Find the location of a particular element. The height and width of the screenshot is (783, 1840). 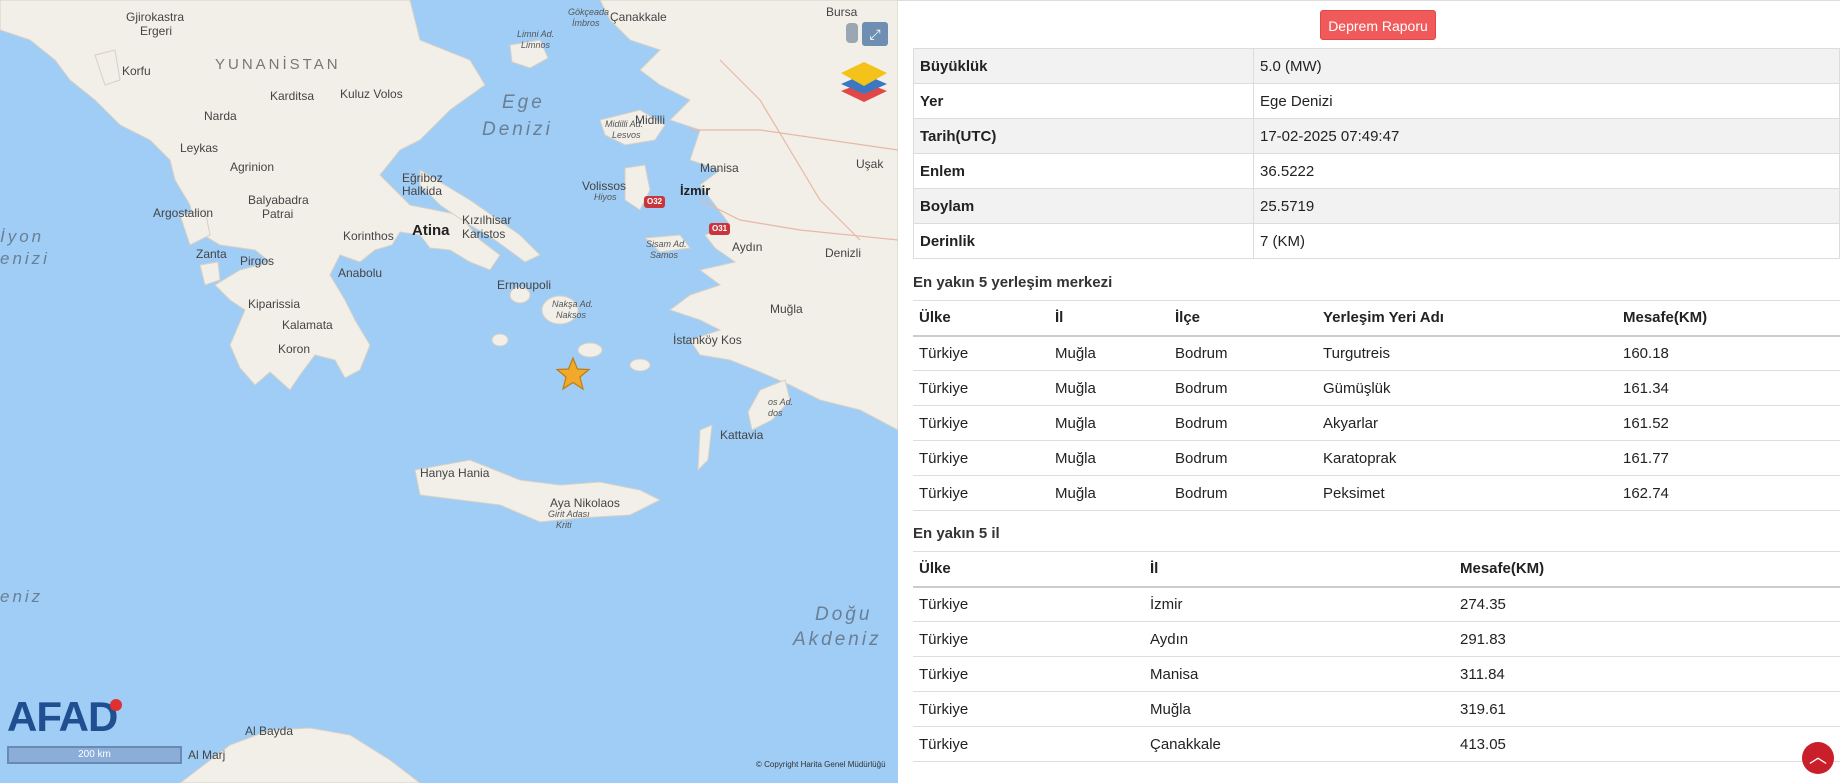

map-sea-label: Ege is located at coordinates (523, 102).